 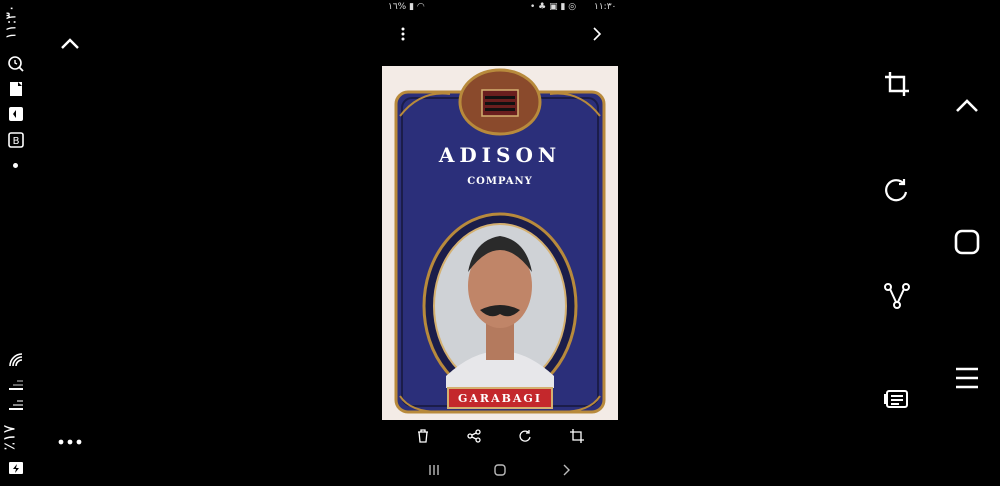 What do you see at coordinates (500, 181) in the screenshot?
I see `photo-subtitle-text: COMPANY` at bounding box center [500, 181].